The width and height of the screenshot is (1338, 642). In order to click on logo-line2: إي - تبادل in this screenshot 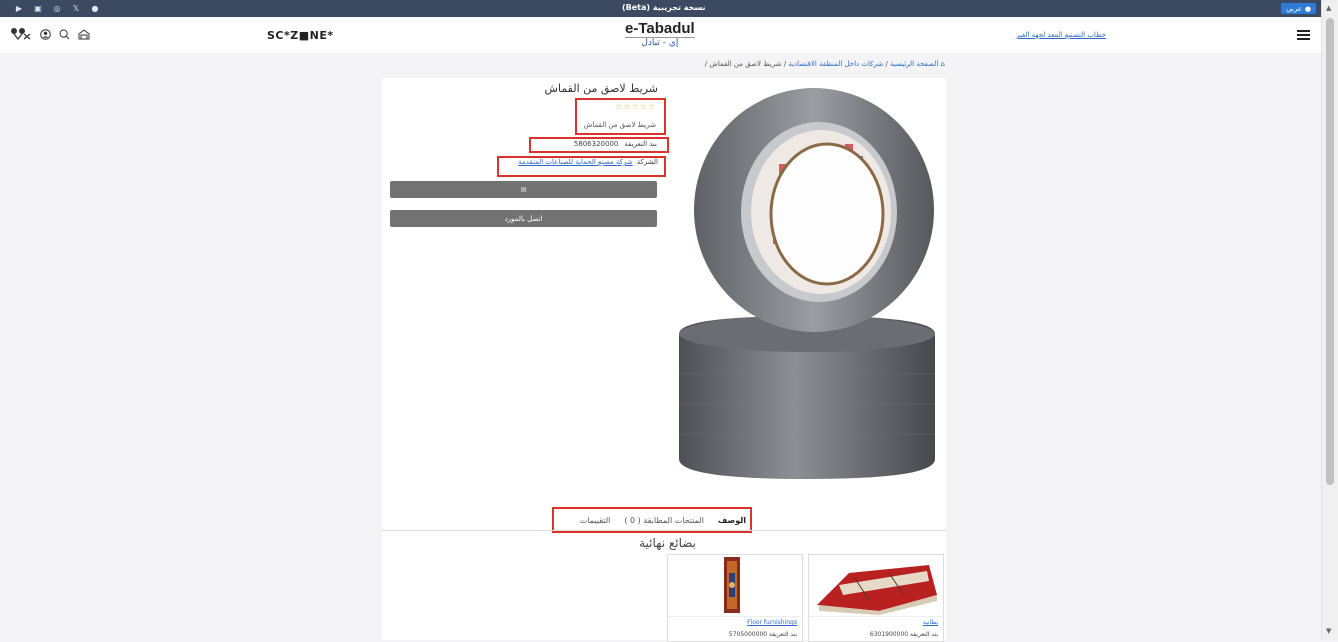, I will do `click(660, 42)`.